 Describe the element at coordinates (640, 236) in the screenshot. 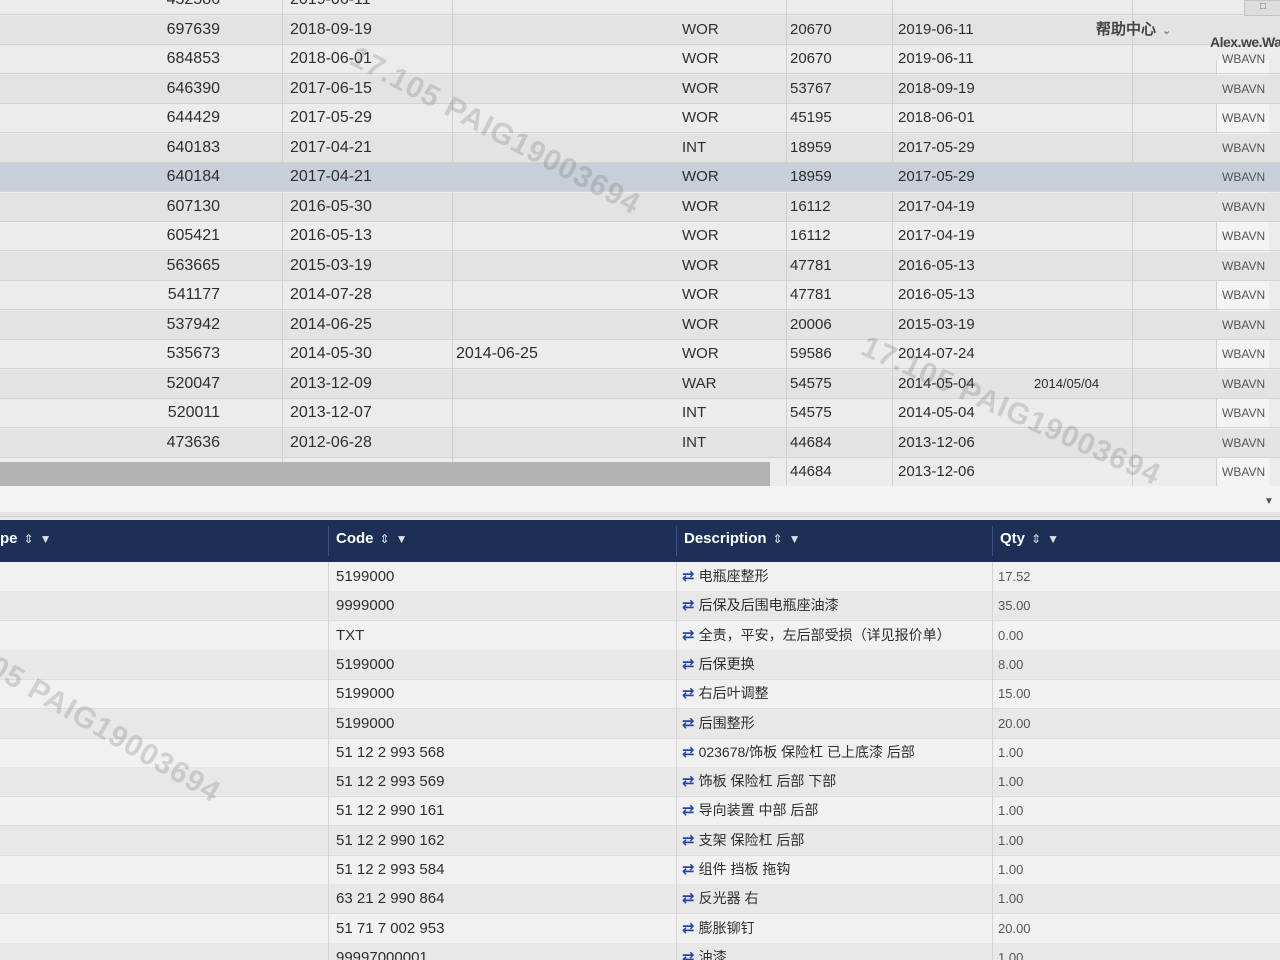

I see `table-row: 605421 2016-05-13 WOR 16112 2017-04-19 WBAVN` at that location.